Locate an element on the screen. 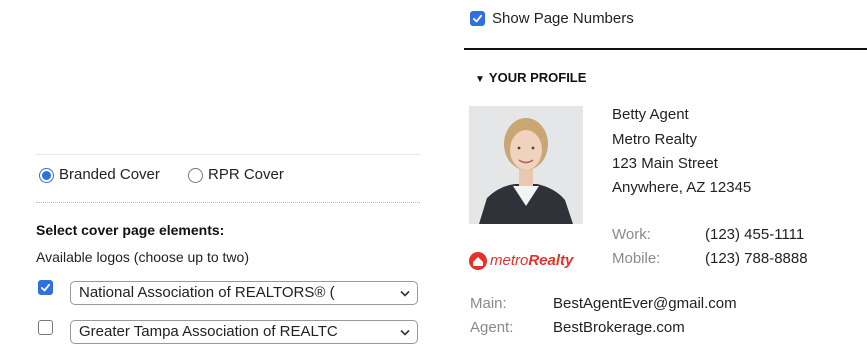  agent-company: Metro Realty is located at coordinates (655, 139).